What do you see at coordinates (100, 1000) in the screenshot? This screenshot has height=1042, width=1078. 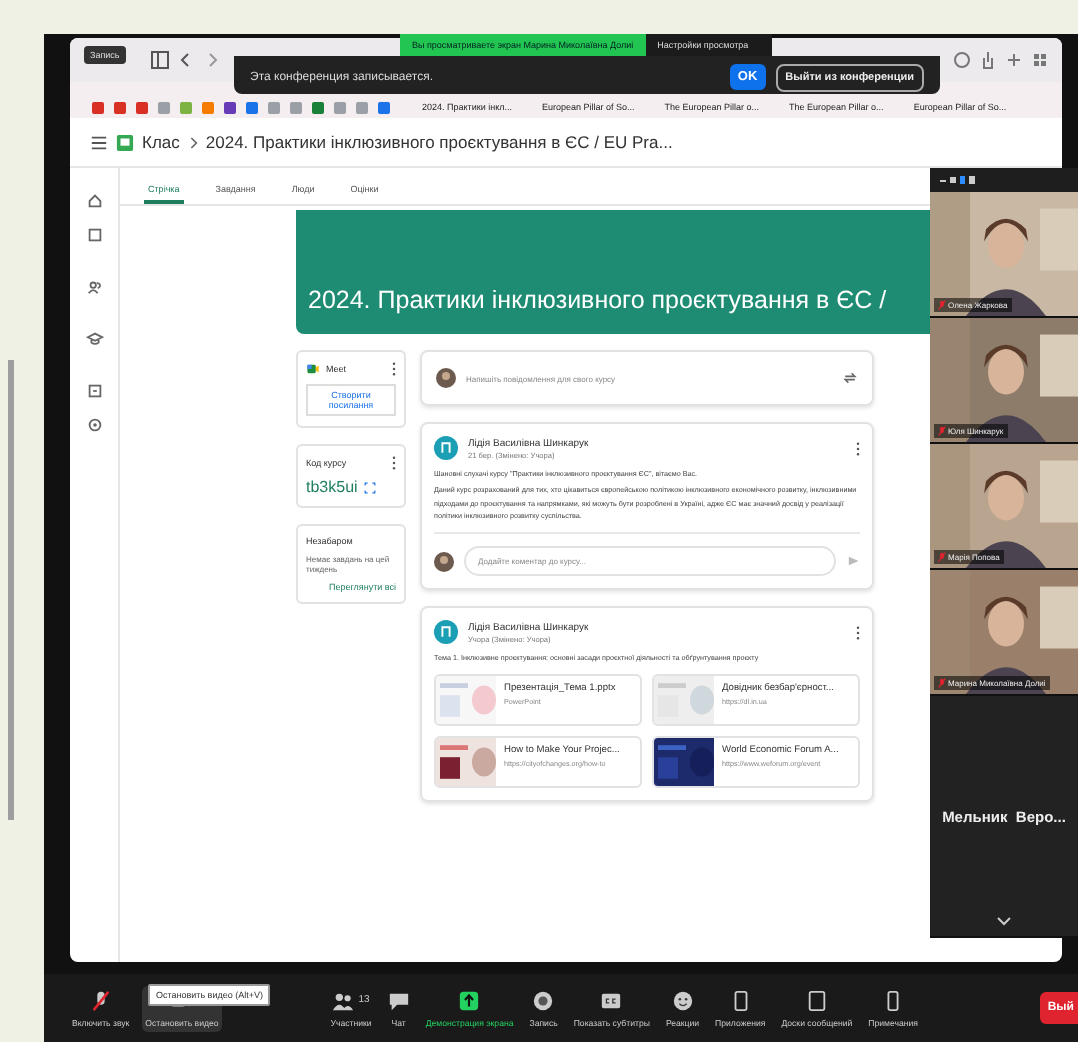 I see `muted-mic-icon` at bounding box center [100, 1000].